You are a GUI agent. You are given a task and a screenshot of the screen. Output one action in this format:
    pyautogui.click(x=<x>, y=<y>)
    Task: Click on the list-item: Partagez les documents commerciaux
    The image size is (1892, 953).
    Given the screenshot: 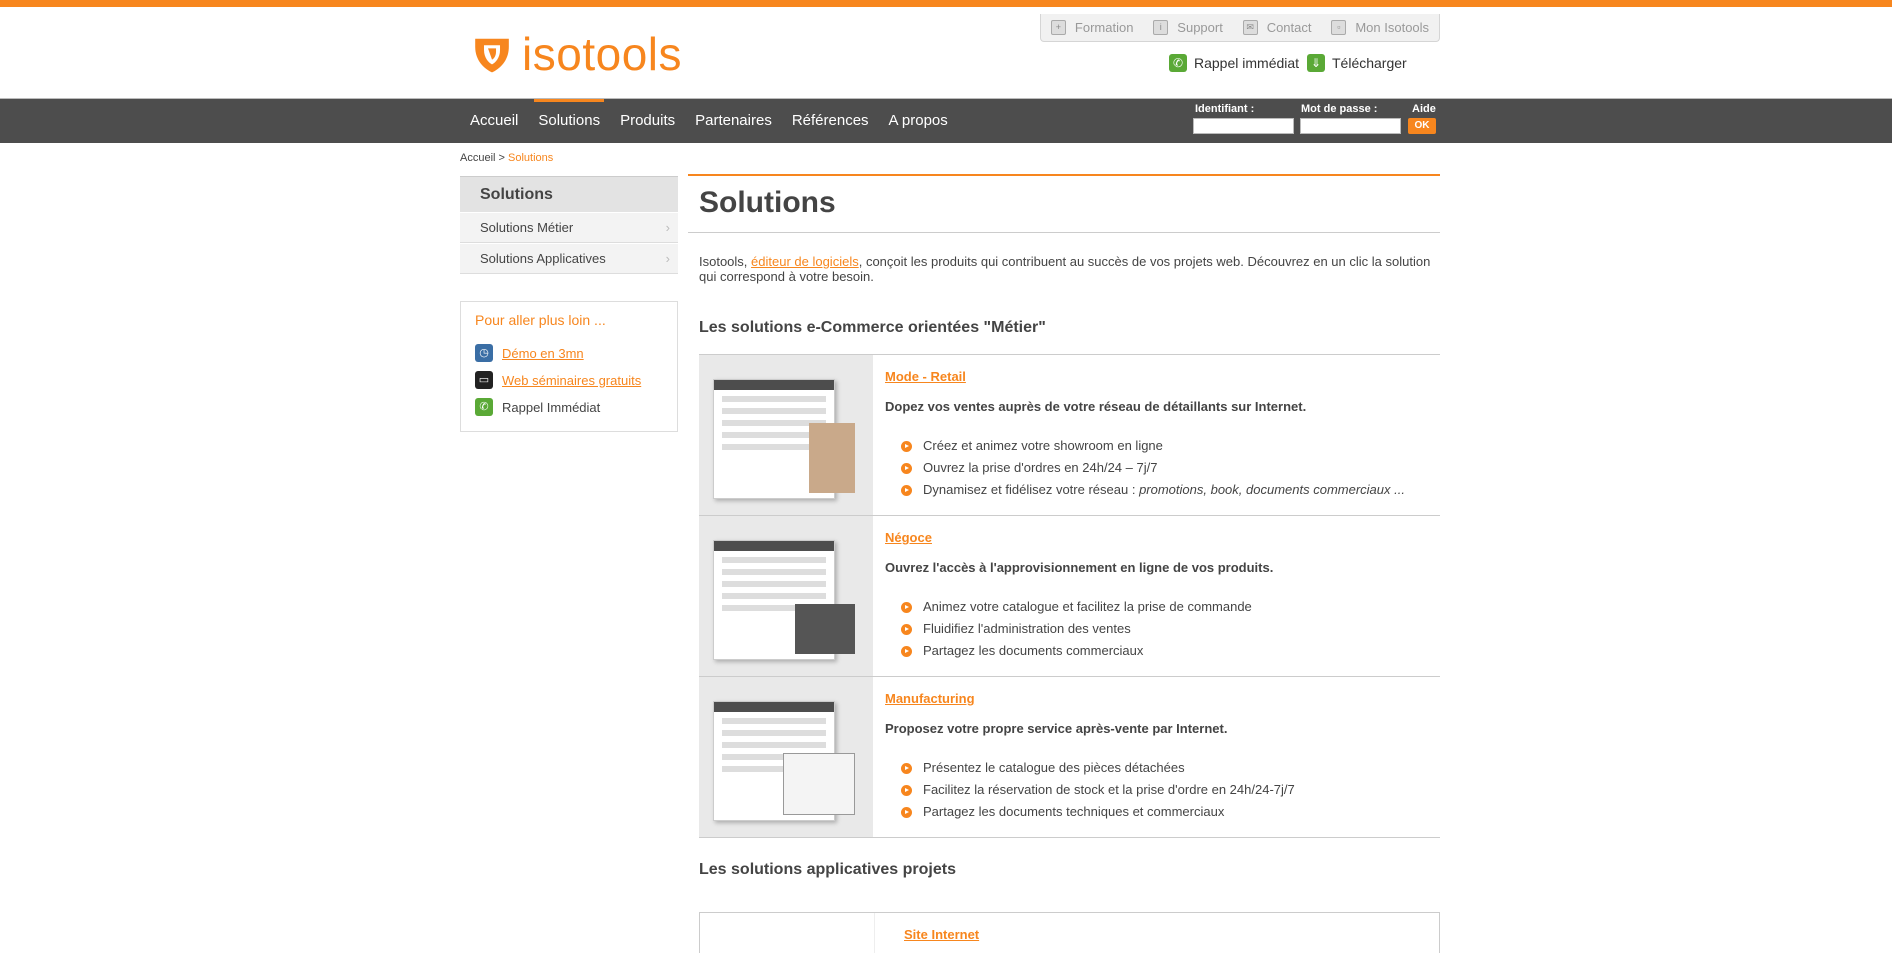 What is the action you would take?
    pyautogui.click(x=1076, y=651)
    